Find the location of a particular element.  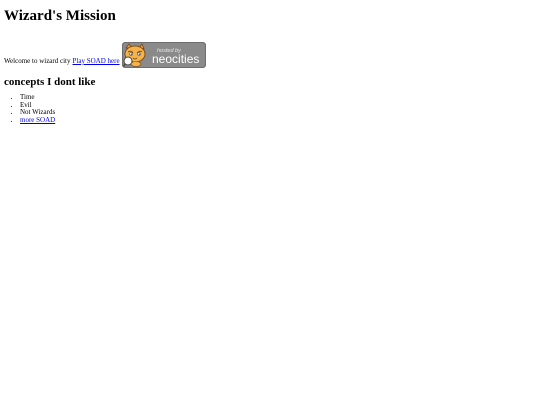

concepts-list: Time Evil Not Wizards more SOAD is located at coordinates (272, 109).